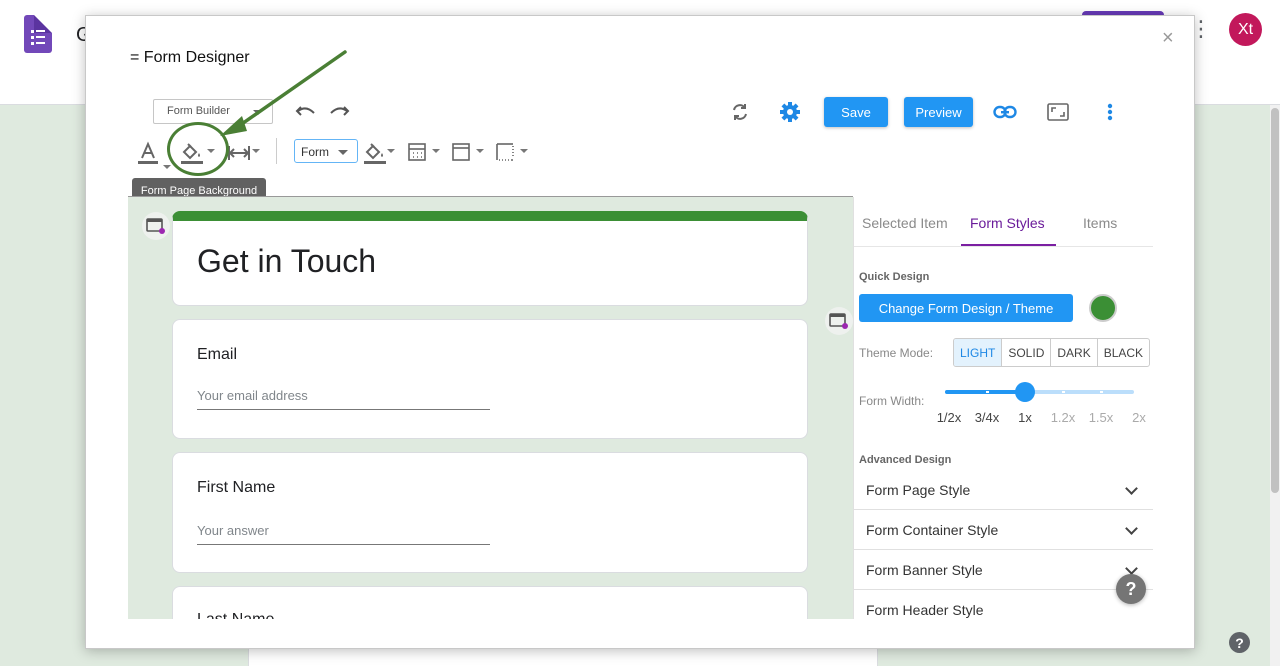 The height and width of the screenshot is (666, 1280). I want to click on google-forms-logo-icon, so click(38, 34).